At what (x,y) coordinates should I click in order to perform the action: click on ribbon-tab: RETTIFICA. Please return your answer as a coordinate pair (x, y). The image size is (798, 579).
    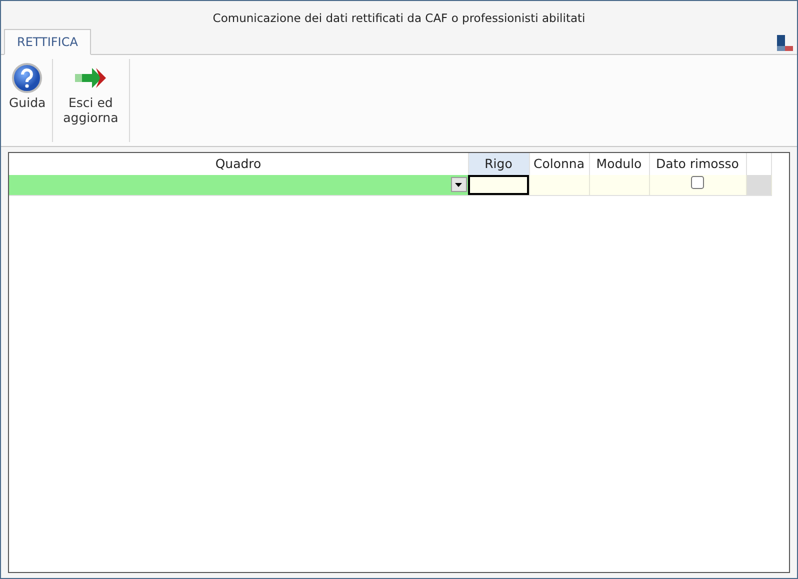
    Looking at the image, I should click on (47, 42).